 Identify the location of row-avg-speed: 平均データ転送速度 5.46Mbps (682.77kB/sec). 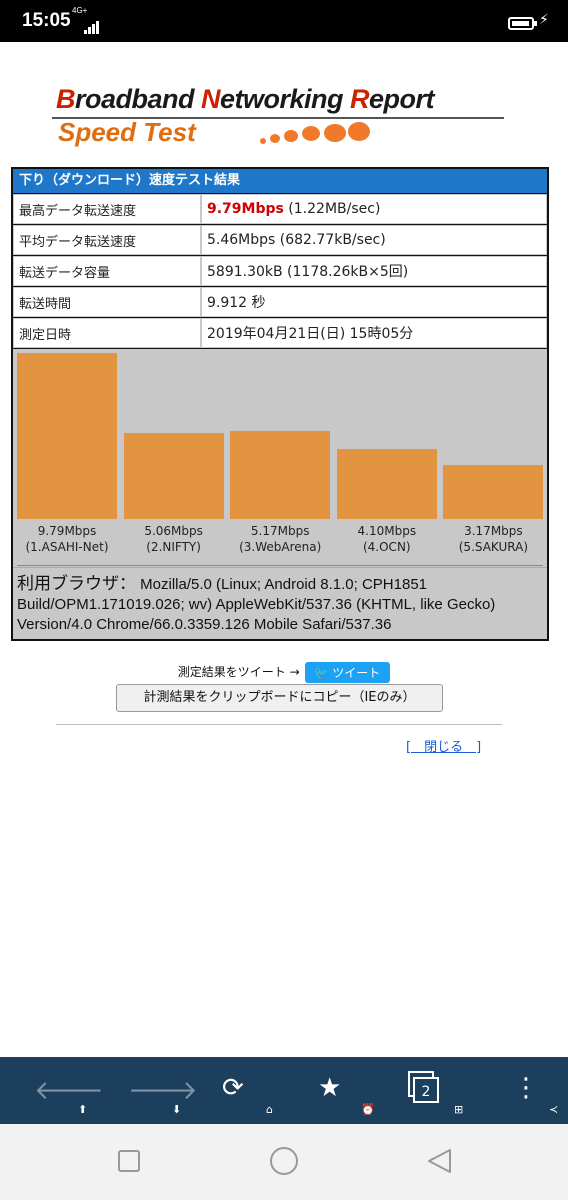
(280, 240).